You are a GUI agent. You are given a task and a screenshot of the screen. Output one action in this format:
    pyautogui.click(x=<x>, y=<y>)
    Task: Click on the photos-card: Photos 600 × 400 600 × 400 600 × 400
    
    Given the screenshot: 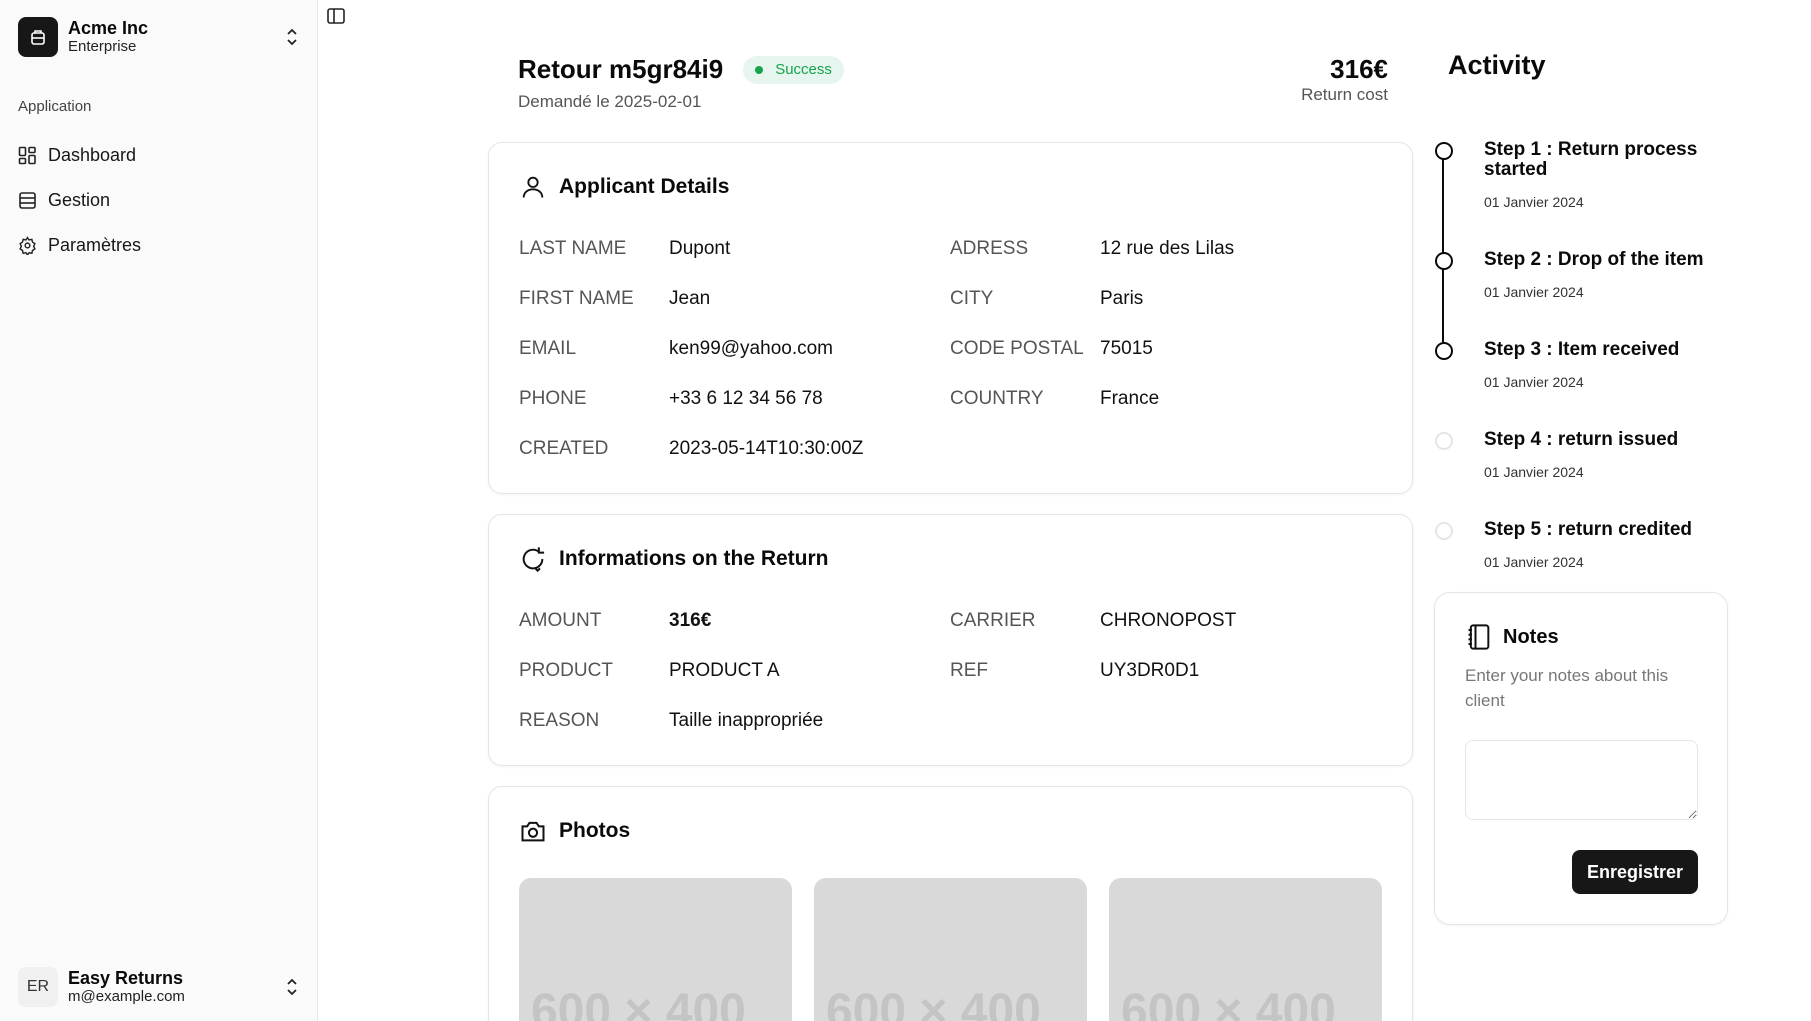 What is the action you would take?
    pyautogui.click(x=950, y=903)
    